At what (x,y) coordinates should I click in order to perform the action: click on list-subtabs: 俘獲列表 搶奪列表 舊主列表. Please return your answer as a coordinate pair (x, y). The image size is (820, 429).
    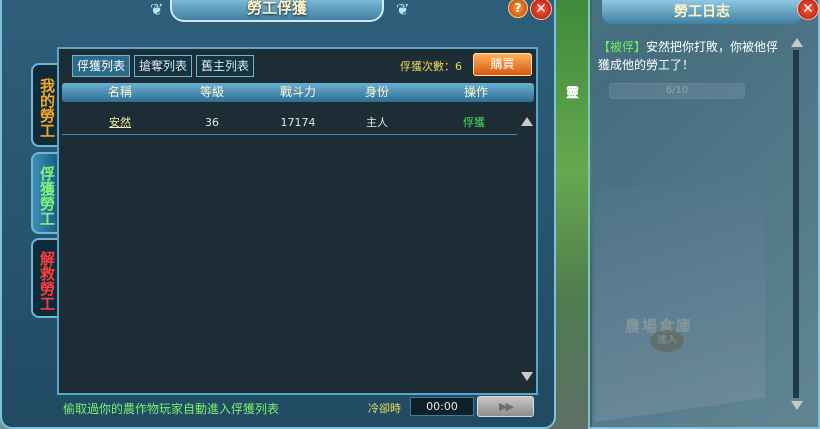
    Looking at the image, I should click on (163, 66).